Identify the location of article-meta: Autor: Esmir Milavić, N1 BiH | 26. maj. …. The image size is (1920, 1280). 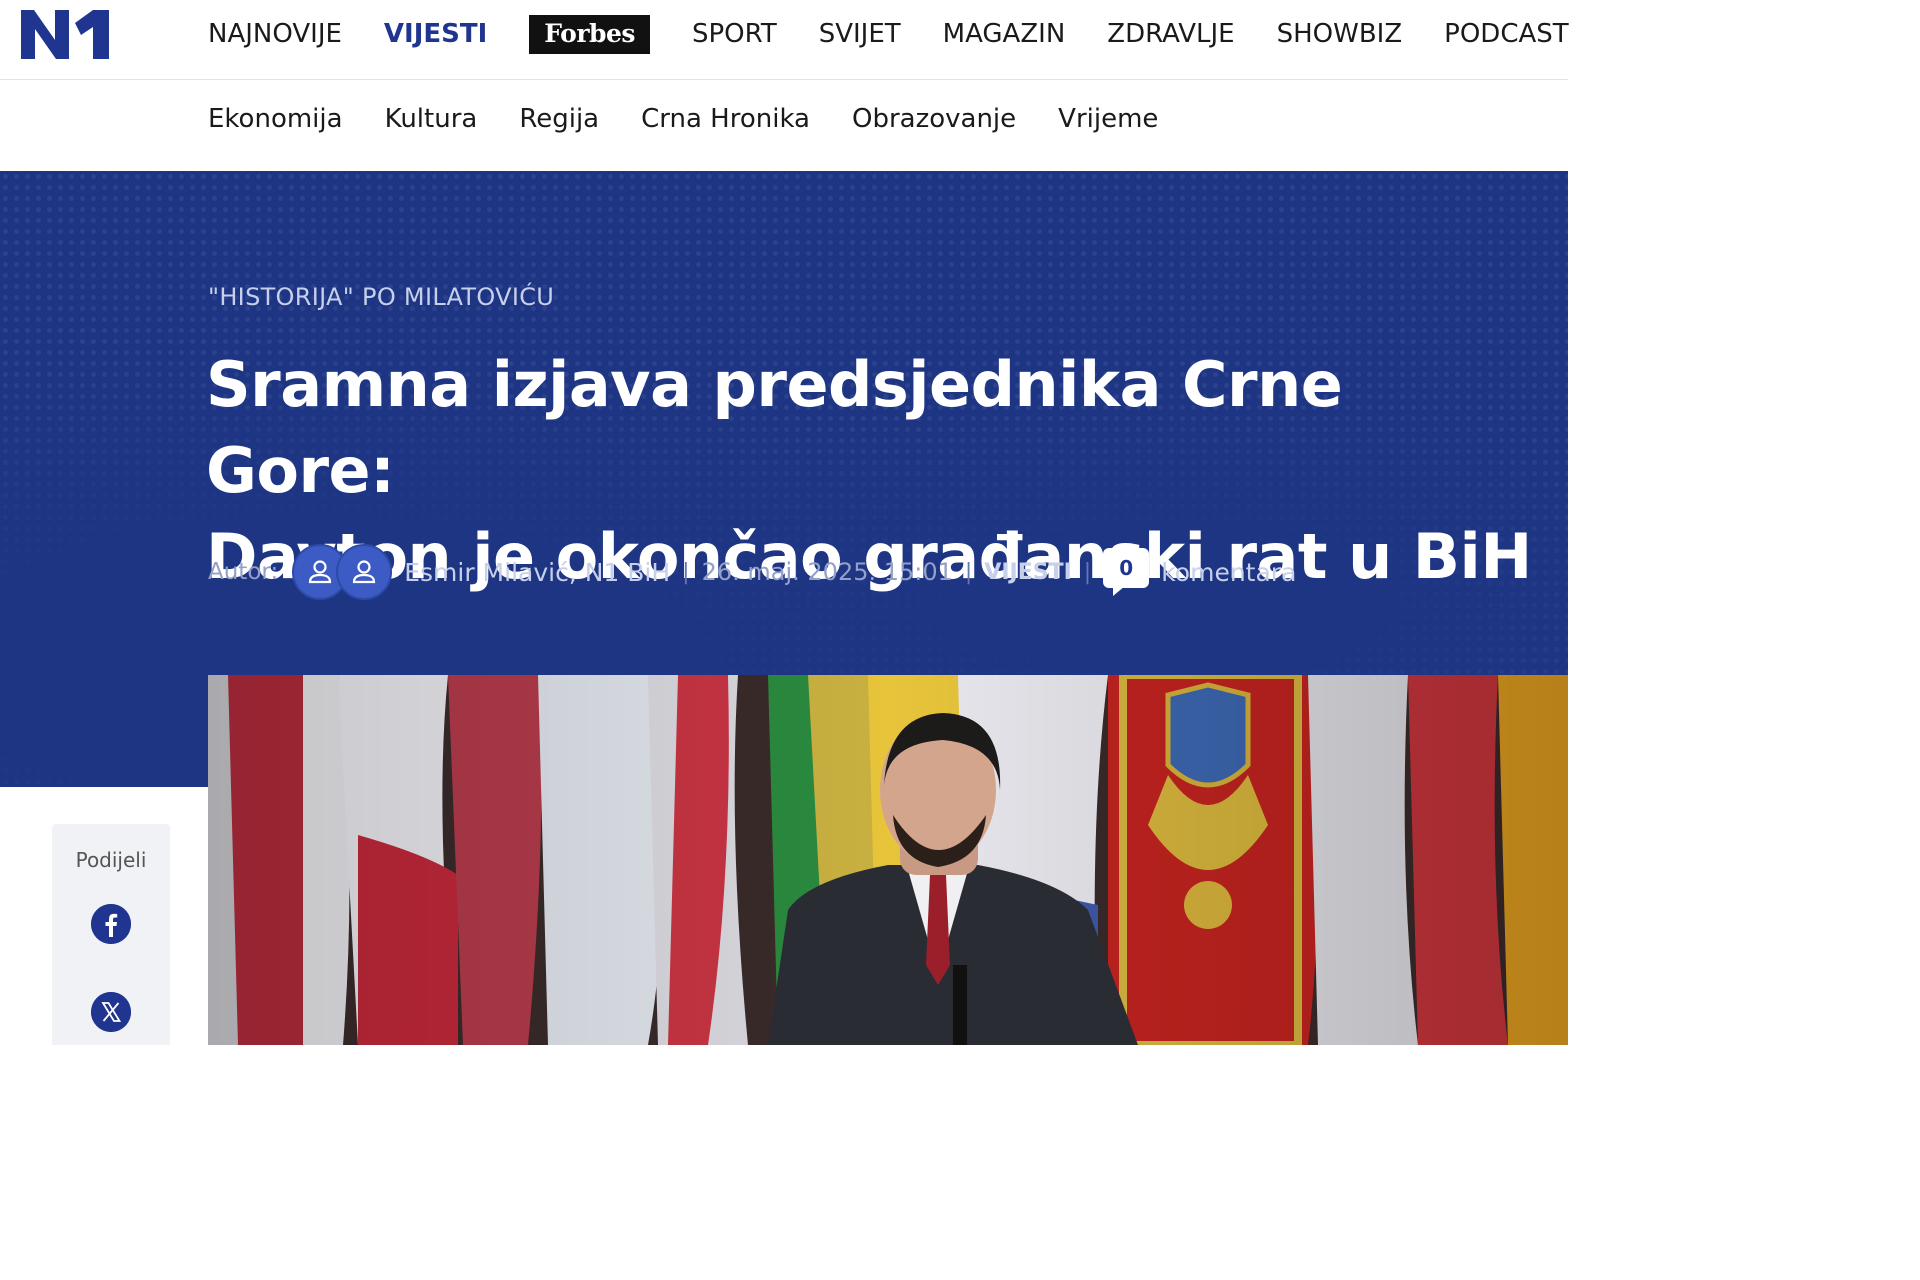
(752, 572).